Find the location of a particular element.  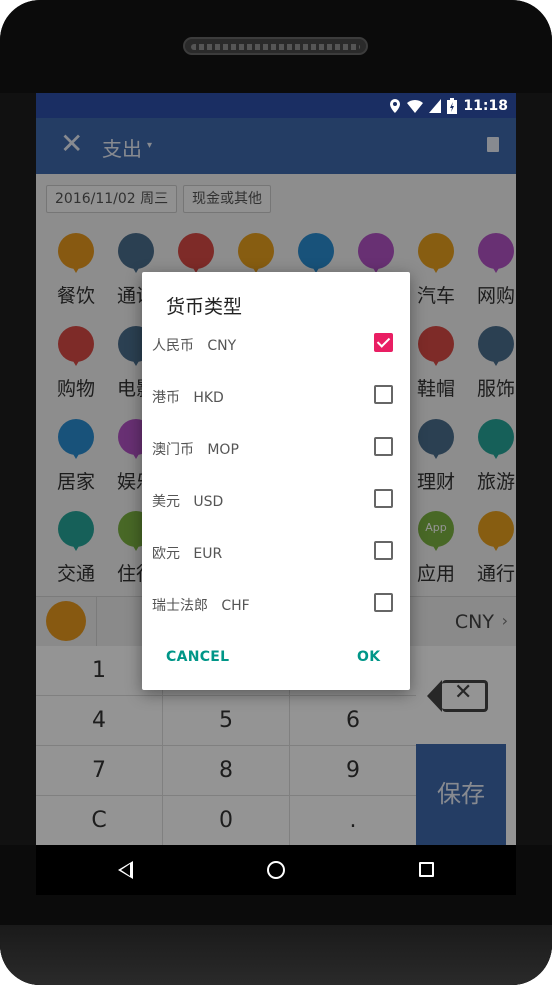

location-icon is located at coordinates (395, 105).